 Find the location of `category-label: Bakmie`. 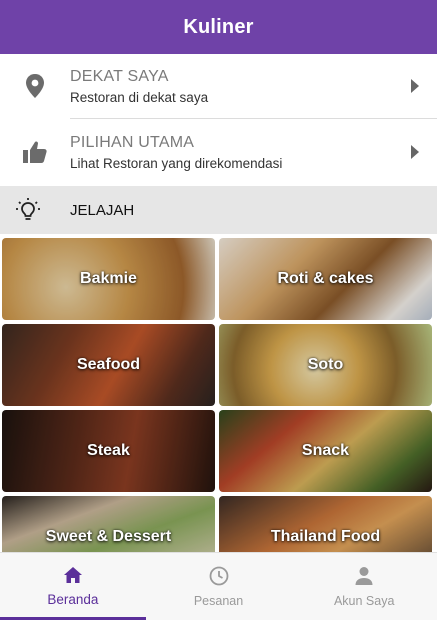

category-label: Bakmie is located at coordinates (108, 278).